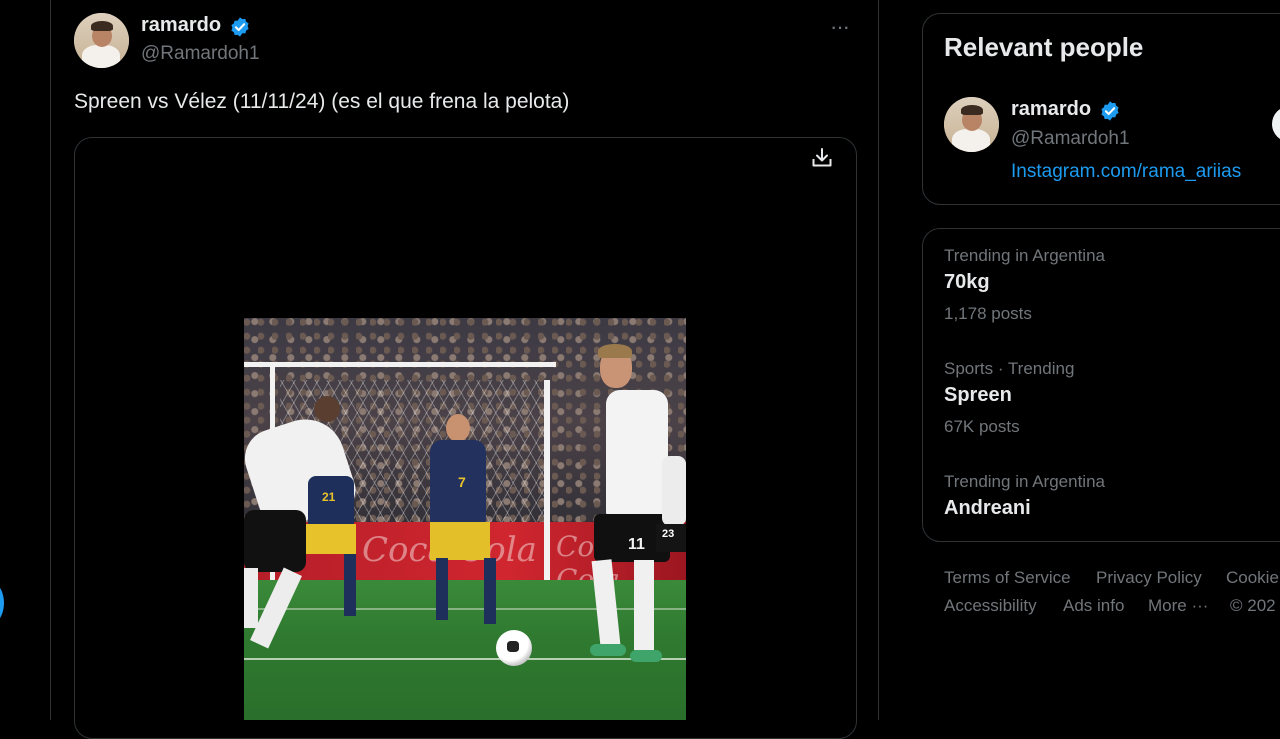 The height and width of the screenshot is (739, 1280). Describe the element at coordinates (840, 27) in the screenshot. I see `more-options-icon: ···` at that location.